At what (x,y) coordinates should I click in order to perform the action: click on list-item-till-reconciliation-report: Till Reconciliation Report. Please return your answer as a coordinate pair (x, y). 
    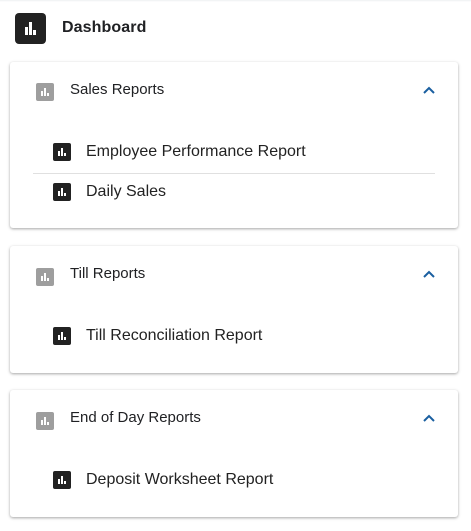
    Looking at the image, I should click on (234, 336).